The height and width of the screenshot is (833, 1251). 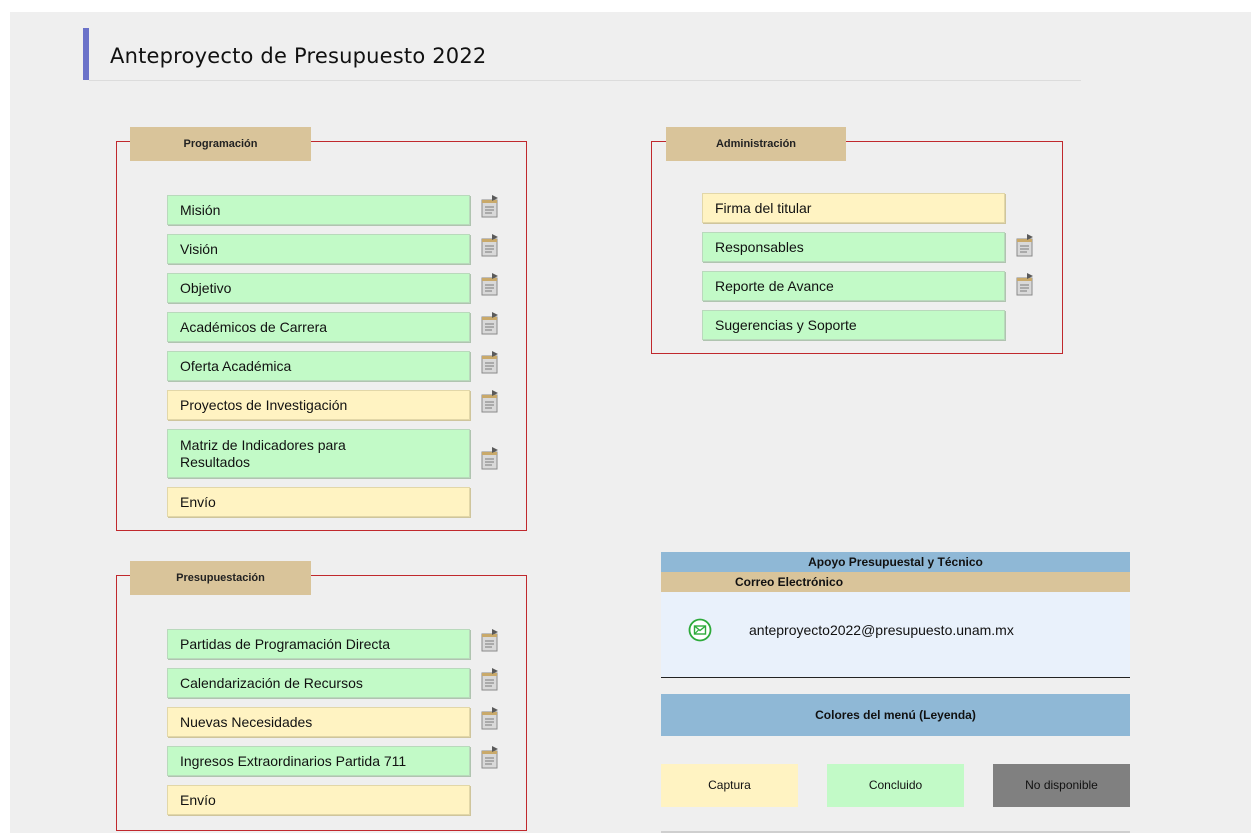 I want to click on menu-item-mision: Misión, so click(x=318, y=210).